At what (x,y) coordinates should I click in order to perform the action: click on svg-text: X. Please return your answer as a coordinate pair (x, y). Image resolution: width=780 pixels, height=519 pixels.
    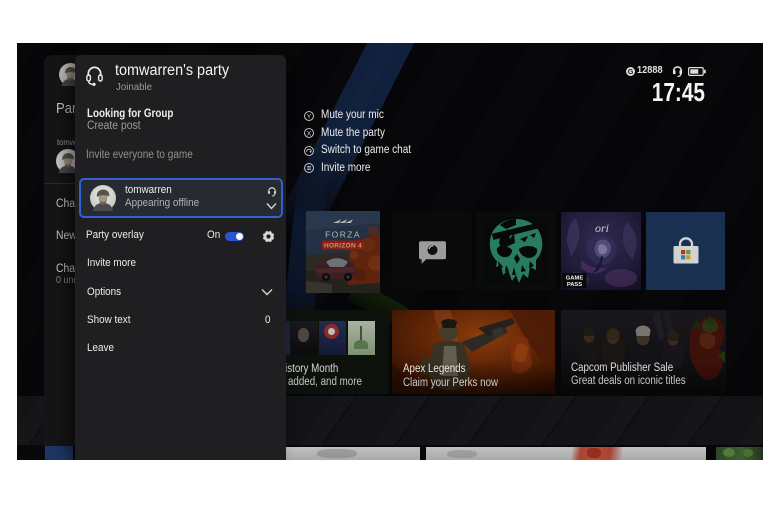
    Looking at the image, I should click on (309, 133).